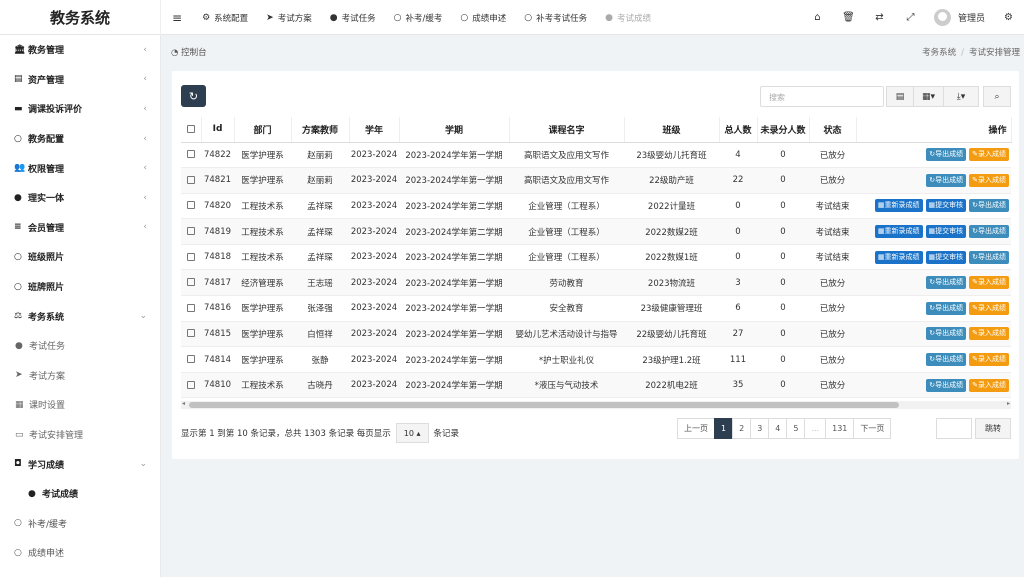  What do you see at coordinates (879, 17) in the screenshot?
I see `translate-icon: ⇄` at bounding box center [879, 17].